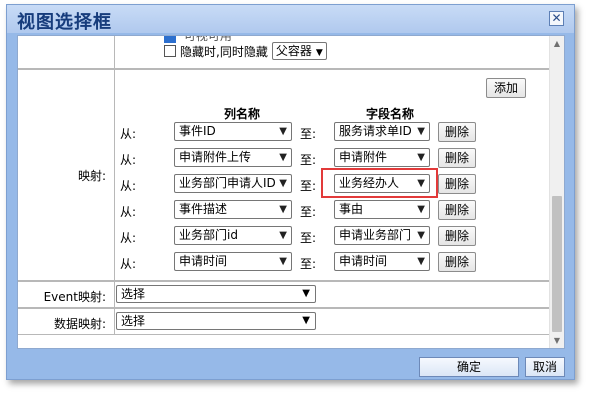  Describe the element at coordinates (74, 297) in the screenshot. I see `event-mapping-label: Event映射:` at that location.